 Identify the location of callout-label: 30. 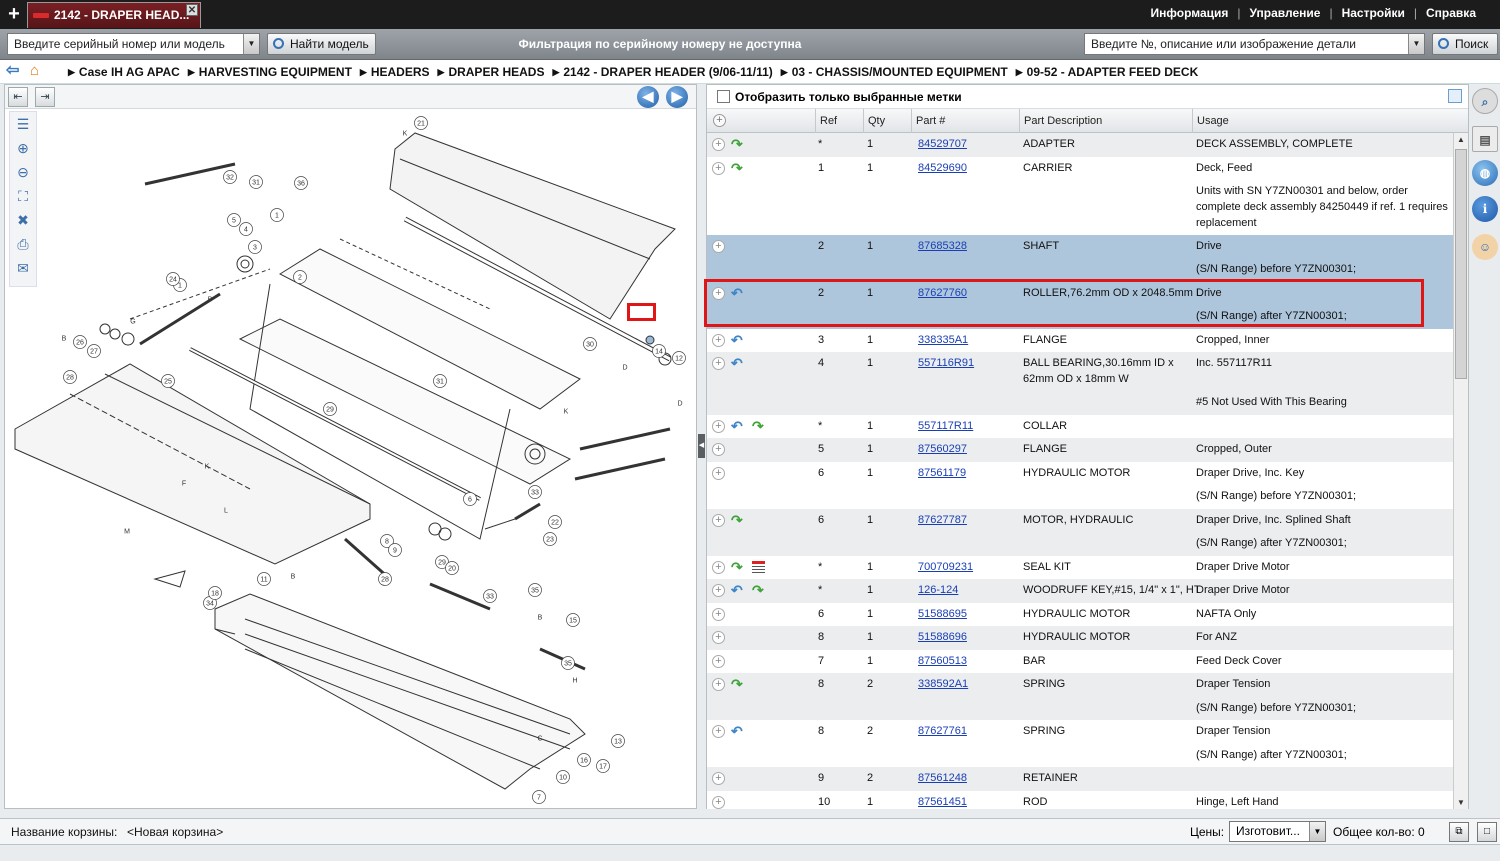
(590, 345).